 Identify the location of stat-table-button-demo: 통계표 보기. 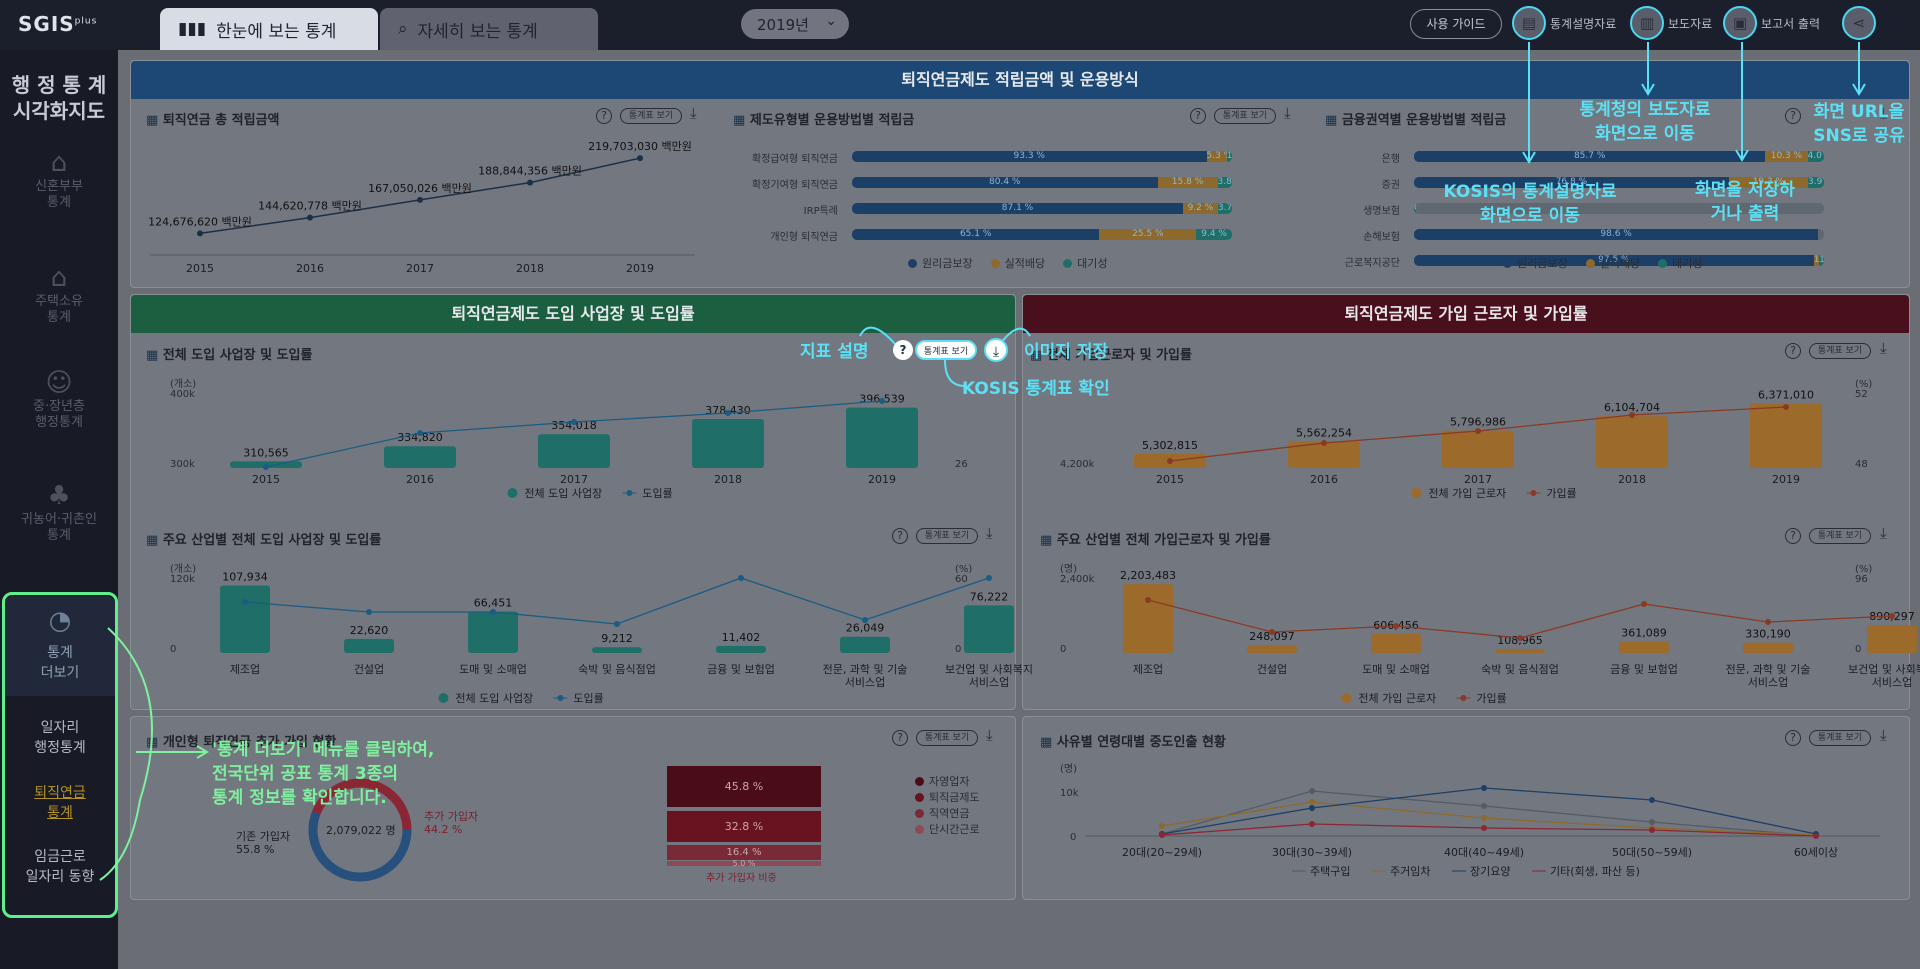
(946, 350).